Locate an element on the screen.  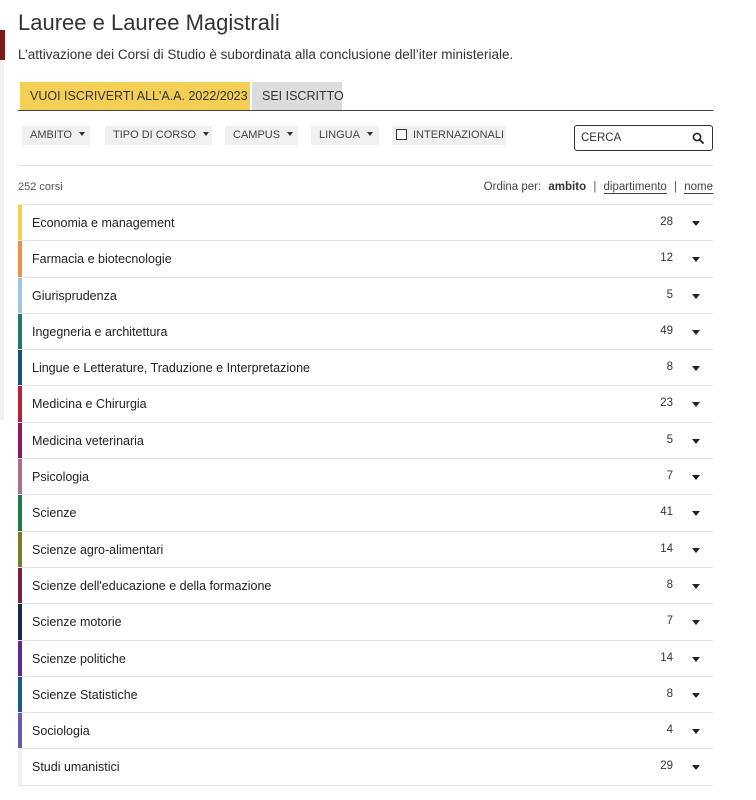
area-row: Giurisprudenza 5 is located at coordinates (365, 295).